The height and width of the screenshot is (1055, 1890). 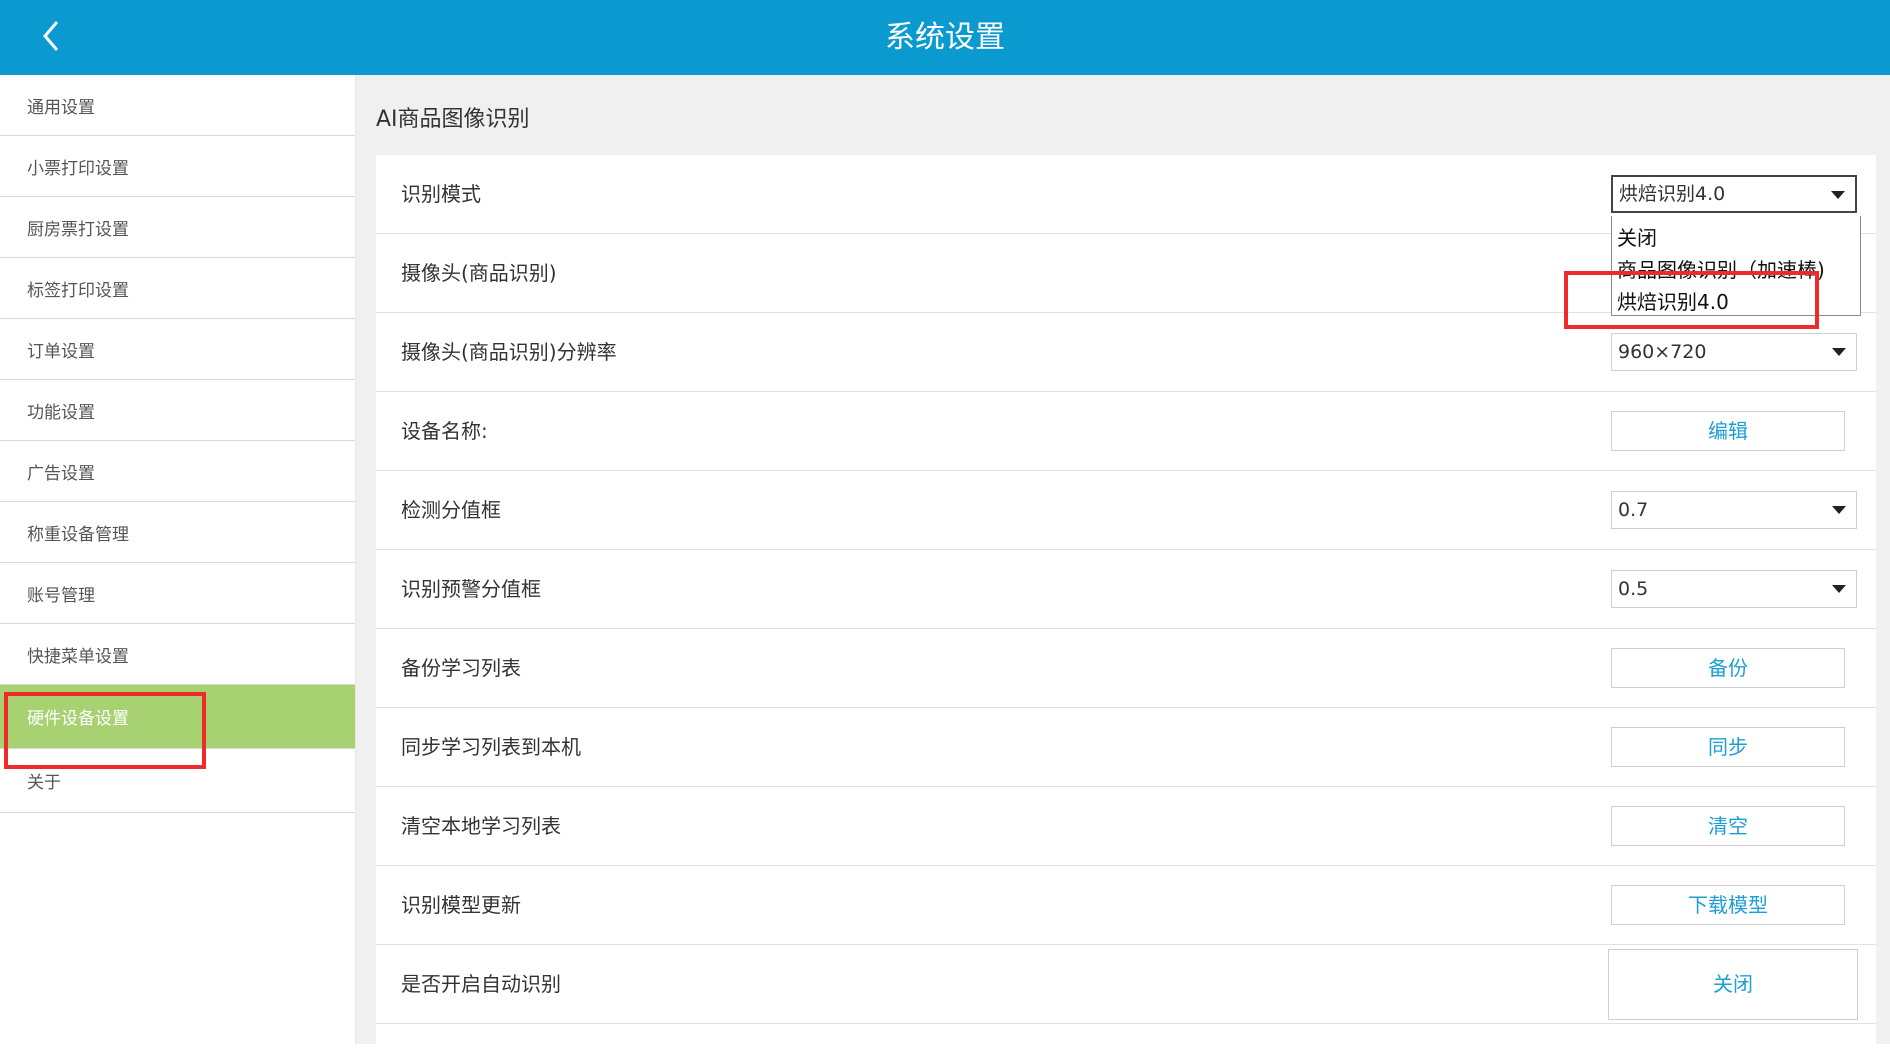 What do you see at coordinates (479, 273) in the screenshot?
I see `setting-label: 摄像头(商品识别)` at bounding box center [479, 273].